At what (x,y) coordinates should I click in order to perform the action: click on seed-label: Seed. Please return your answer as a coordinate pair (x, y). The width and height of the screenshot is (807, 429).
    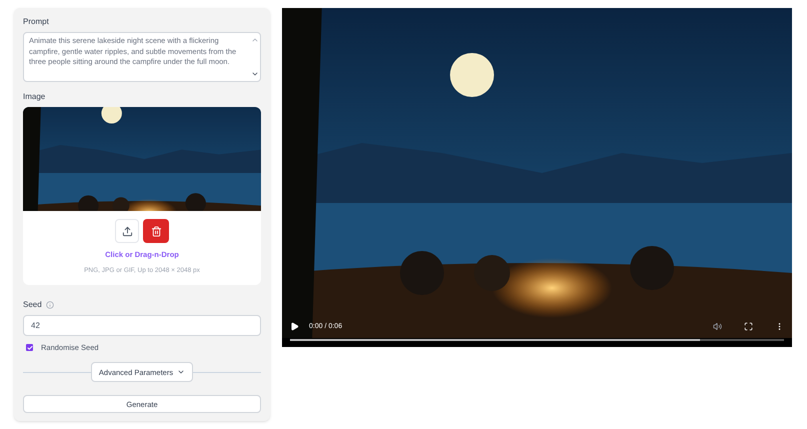
    Looking at the image, I should click on (32, 305).